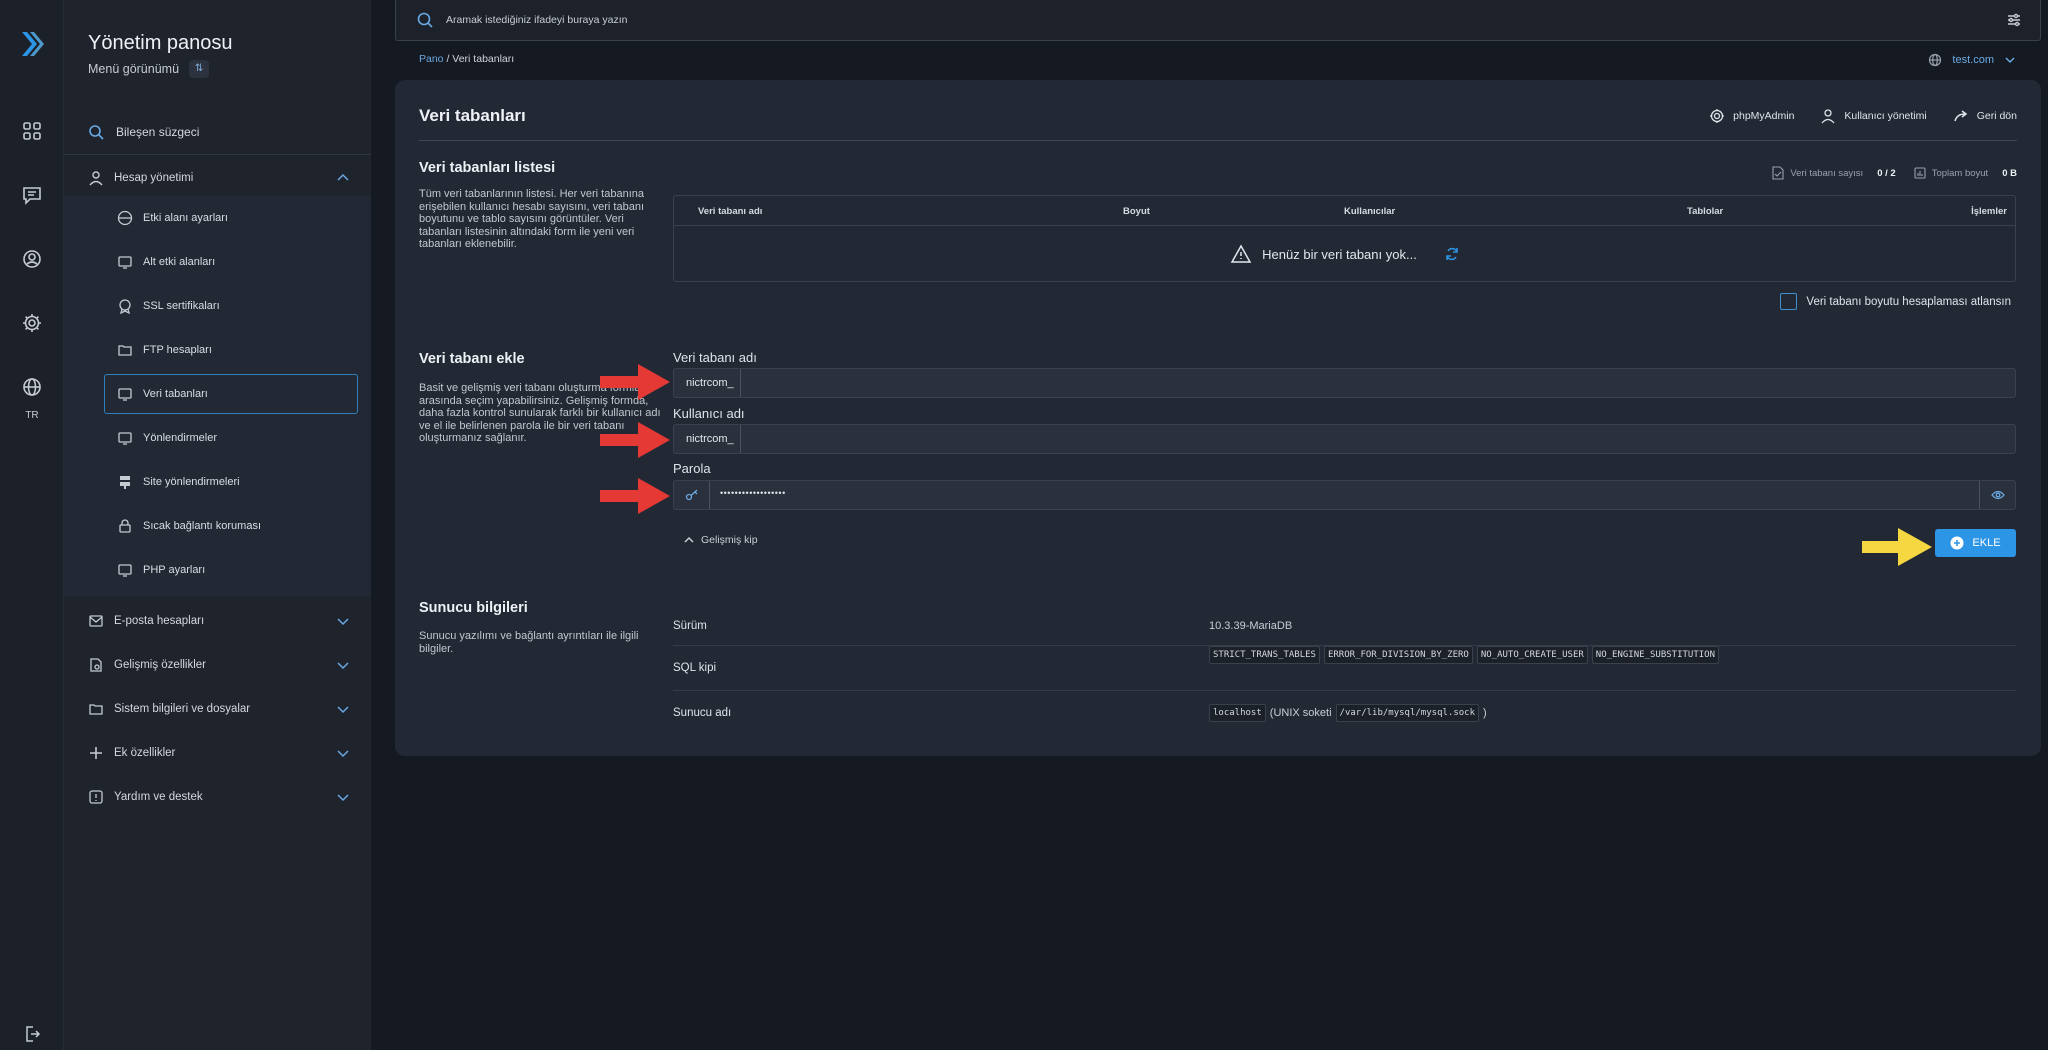 The width and height of the screenshot is (2048, 1050). I want to click on password-field: ••••••••••••••••••, so click(1344, 495).